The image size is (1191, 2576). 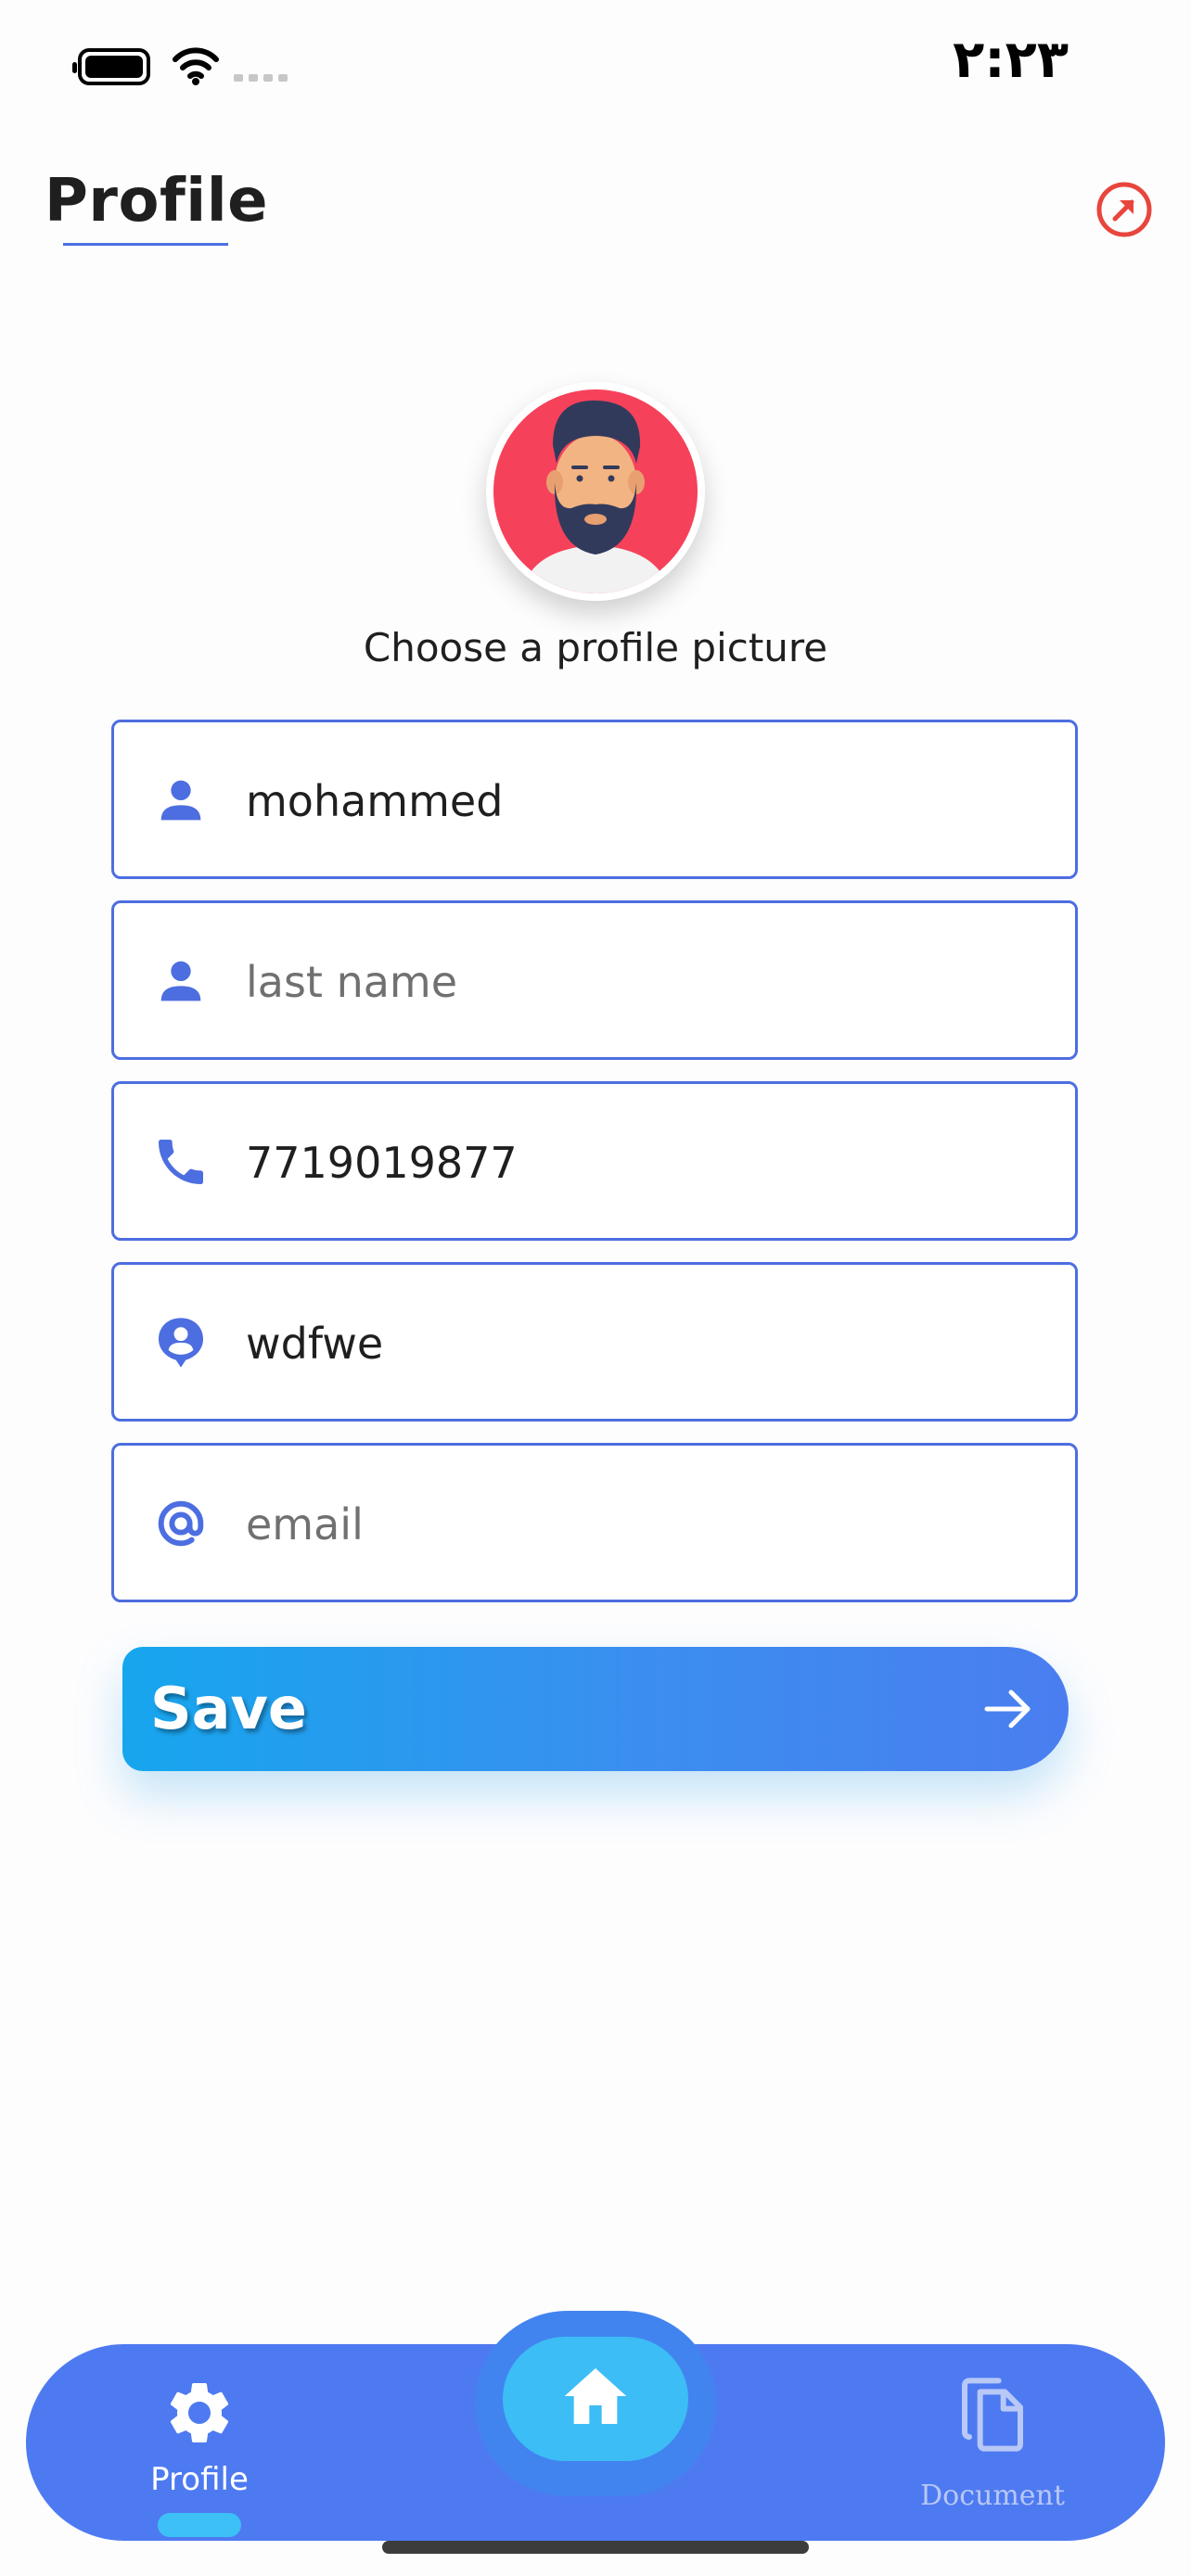 What do you see at coordinates (196, 66) in the screenshot?
I see `wifi-icon` at bounding box center [196, 66].